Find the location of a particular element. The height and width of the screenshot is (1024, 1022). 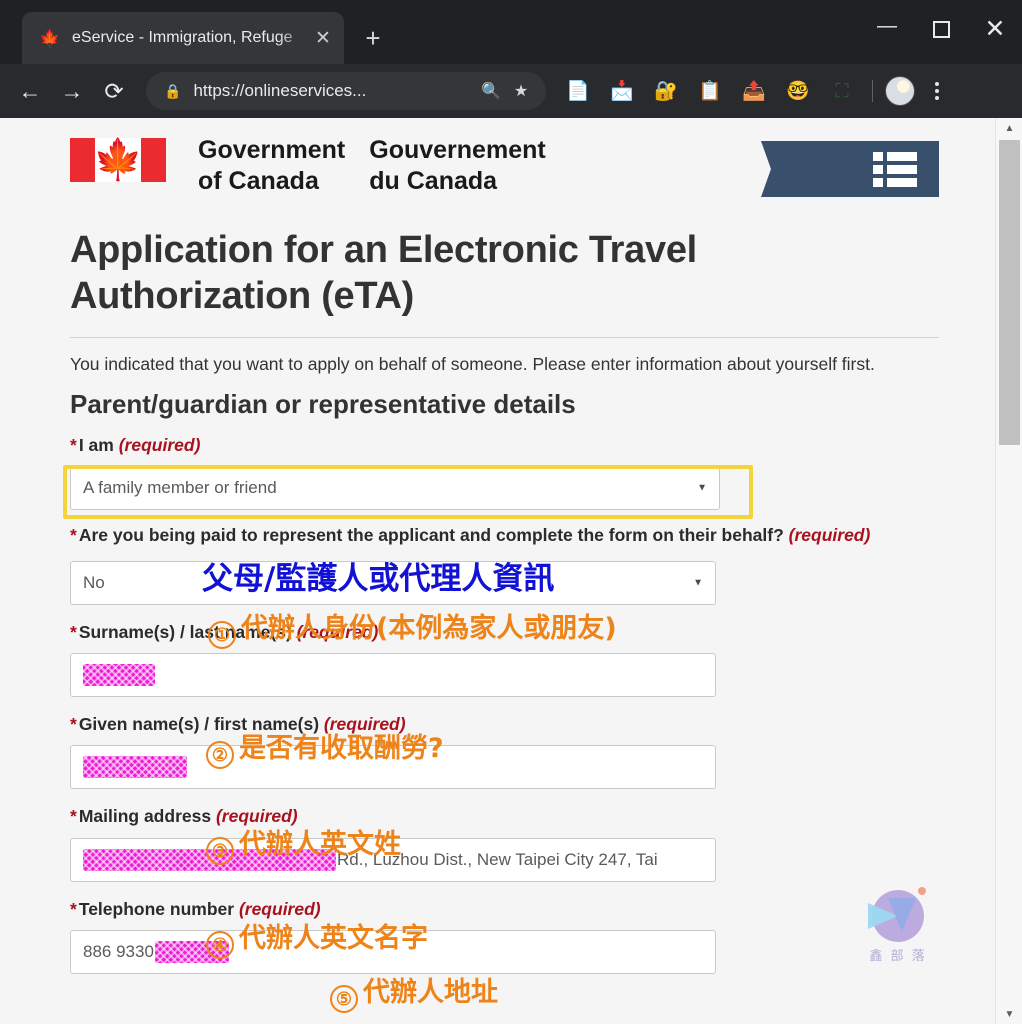

mail-checker-extension-icon: 📩 is located at coordinates (622, 91).